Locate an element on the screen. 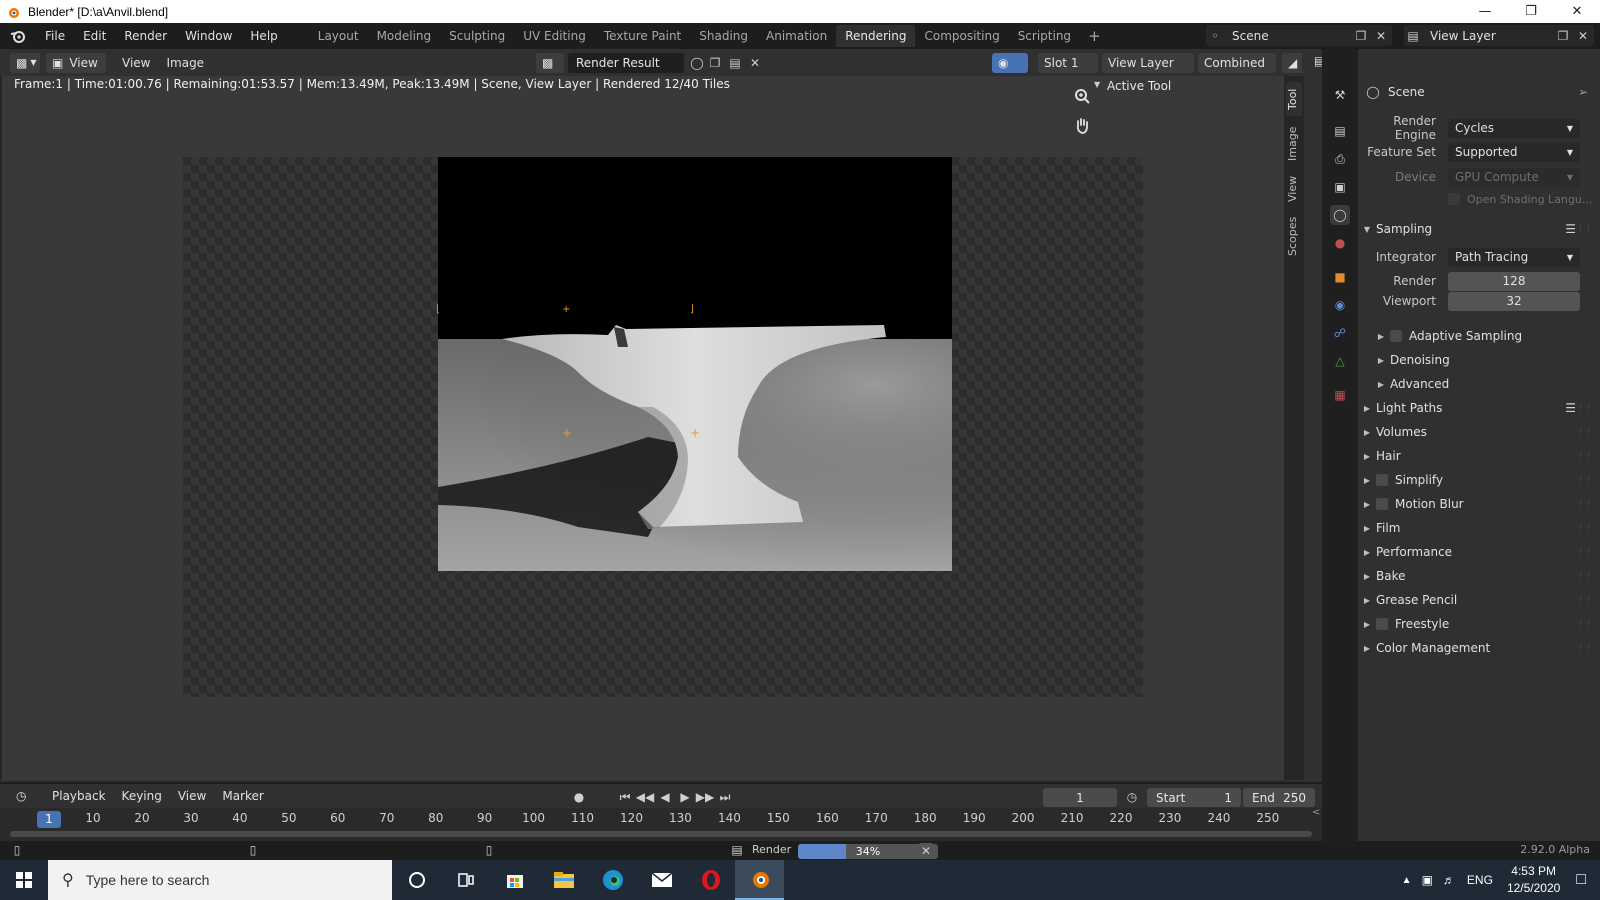 This screenshot has height=900, width=1600. timeline-scrollbar is located at coordinates (661, 834).